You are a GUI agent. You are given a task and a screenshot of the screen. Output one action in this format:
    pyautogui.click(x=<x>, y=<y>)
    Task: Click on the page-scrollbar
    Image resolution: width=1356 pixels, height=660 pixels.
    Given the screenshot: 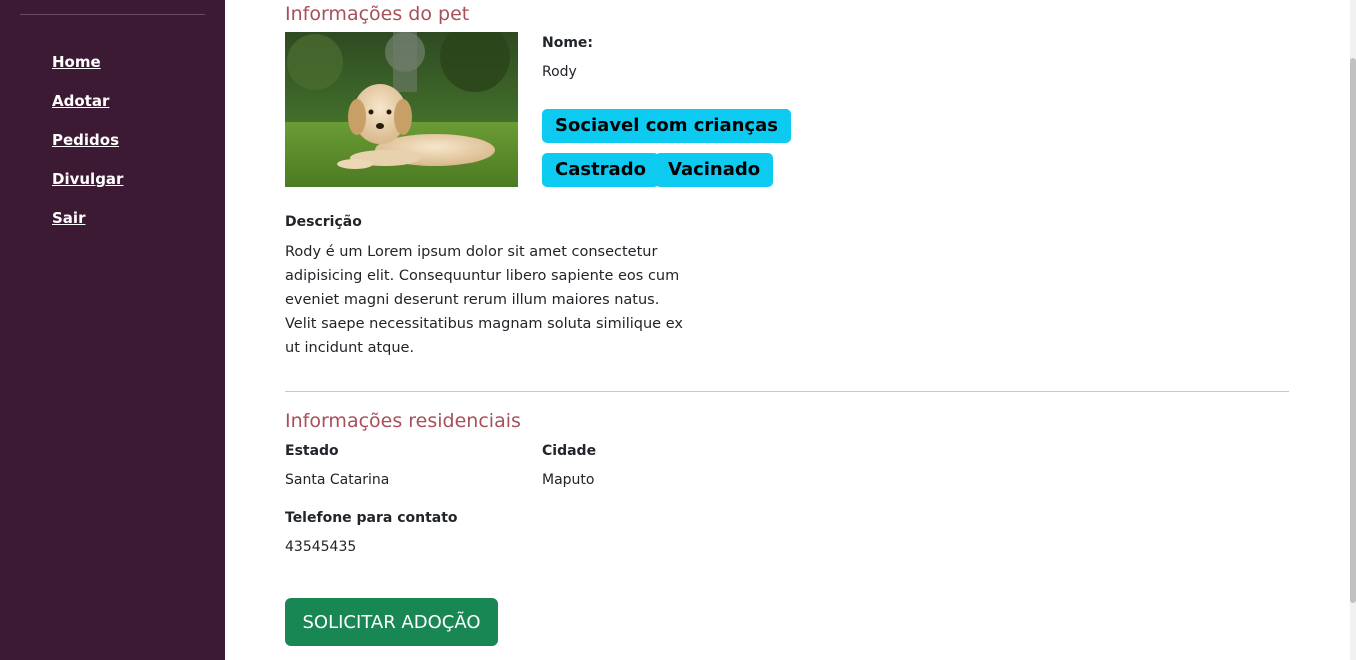 What is the action you would take?
    pyautogui.click(x=1353, y=330)
    